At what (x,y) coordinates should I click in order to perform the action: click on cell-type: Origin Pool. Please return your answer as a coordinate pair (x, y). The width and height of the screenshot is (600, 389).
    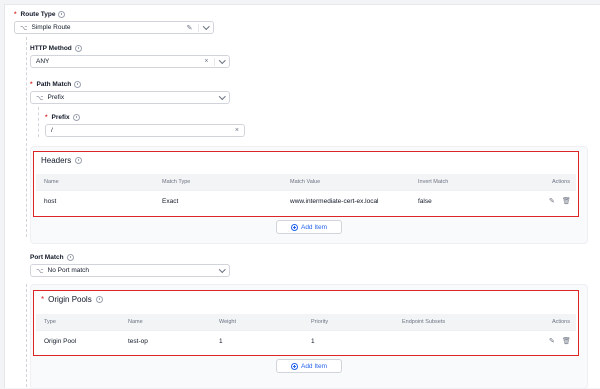
    Looking at the image, I should click on (60, 341).